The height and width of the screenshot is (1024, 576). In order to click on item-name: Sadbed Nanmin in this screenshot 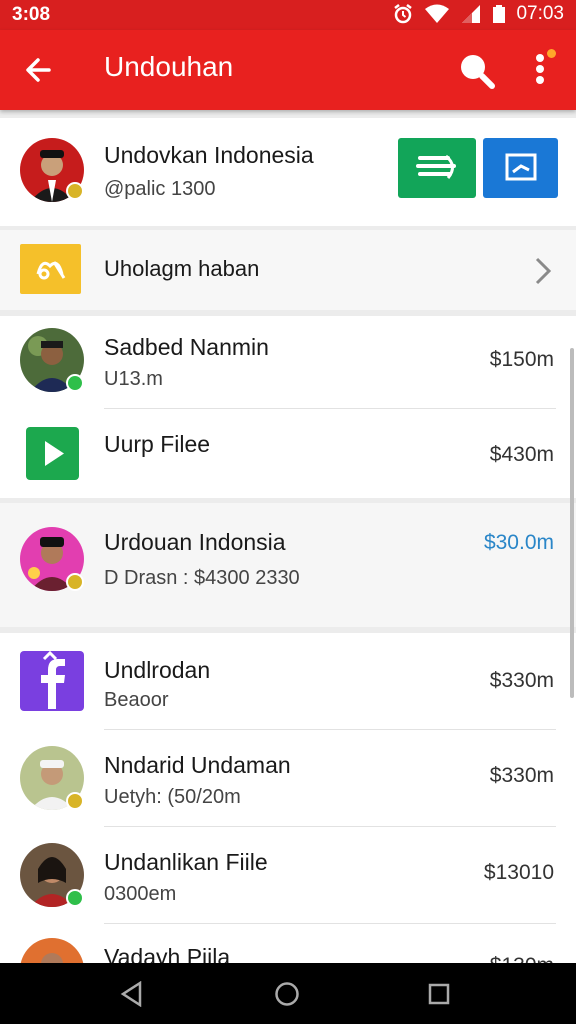, I will do `click(186, 347)`.